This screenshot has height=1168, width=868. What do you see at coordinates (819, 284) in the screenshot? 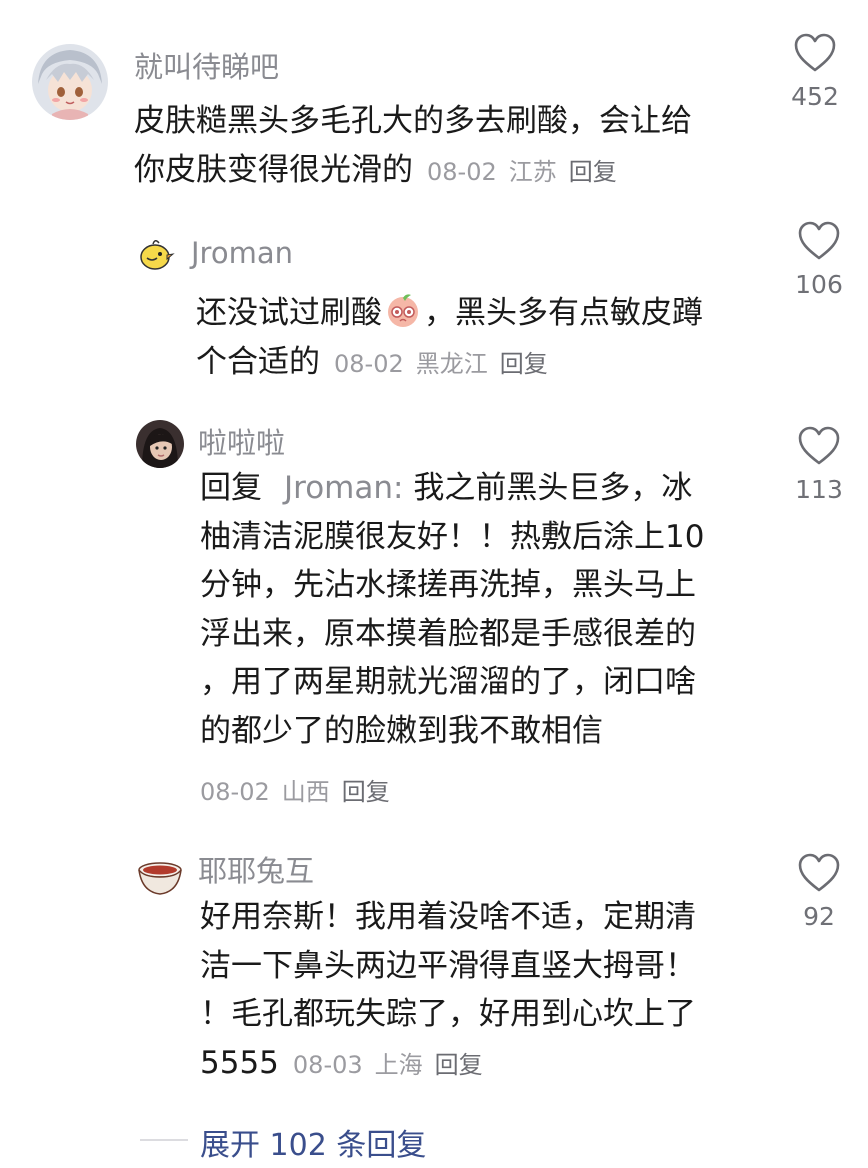
I see `like-count: 106` at bounding box center [819, 284].